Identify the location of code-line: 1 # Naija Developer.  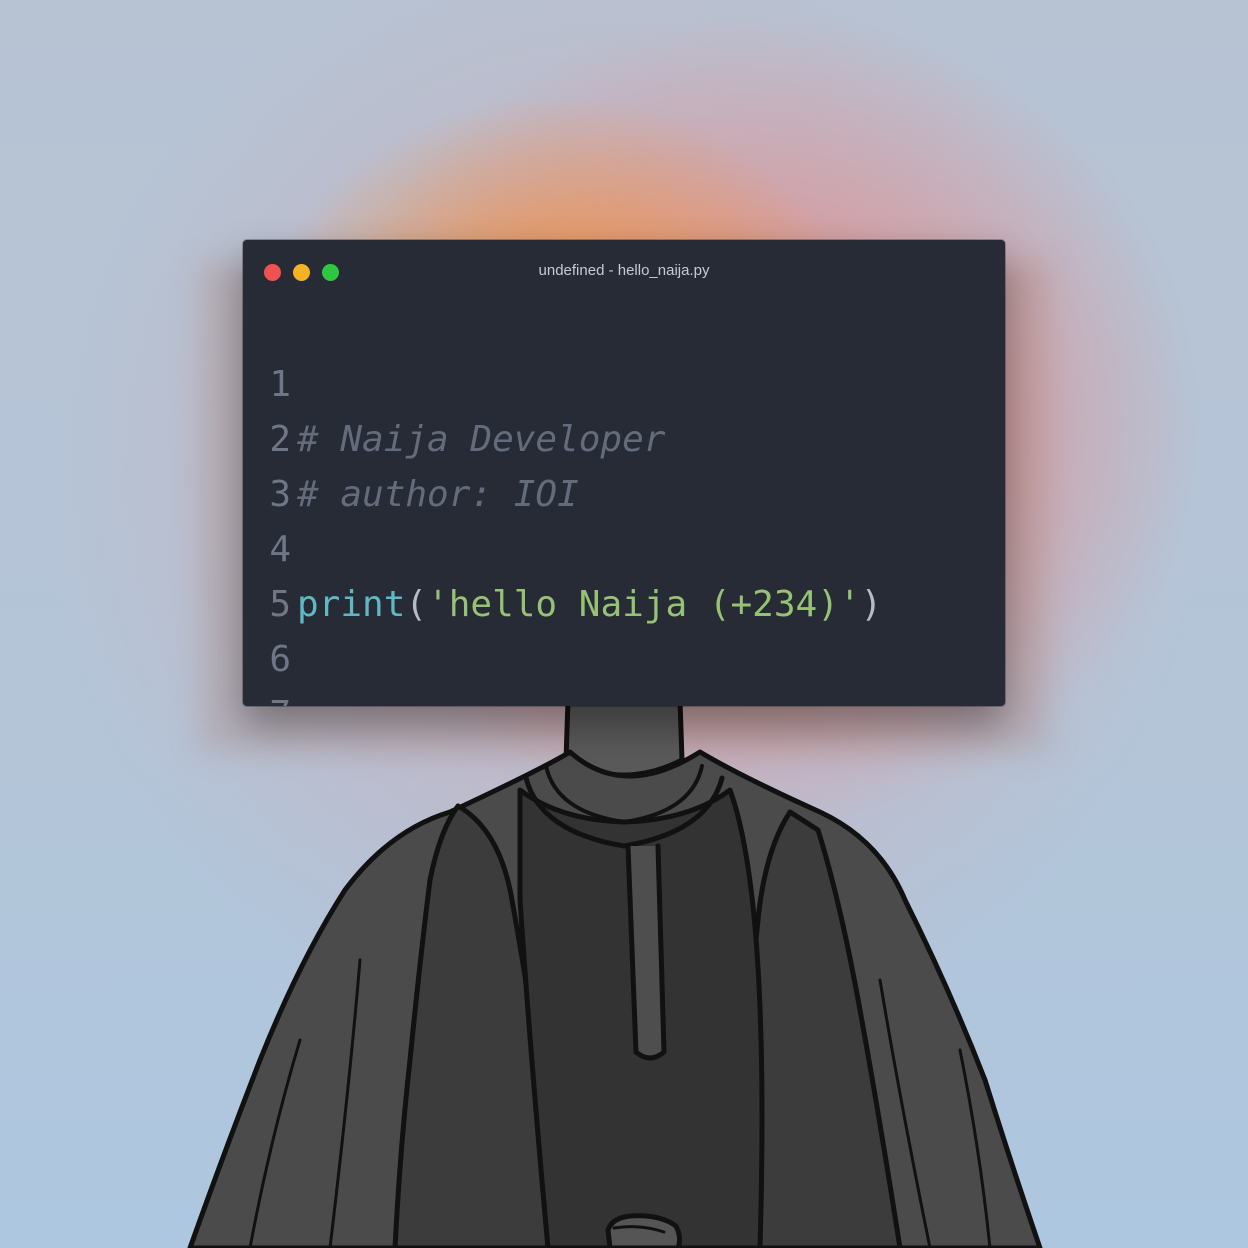
(624, 381).